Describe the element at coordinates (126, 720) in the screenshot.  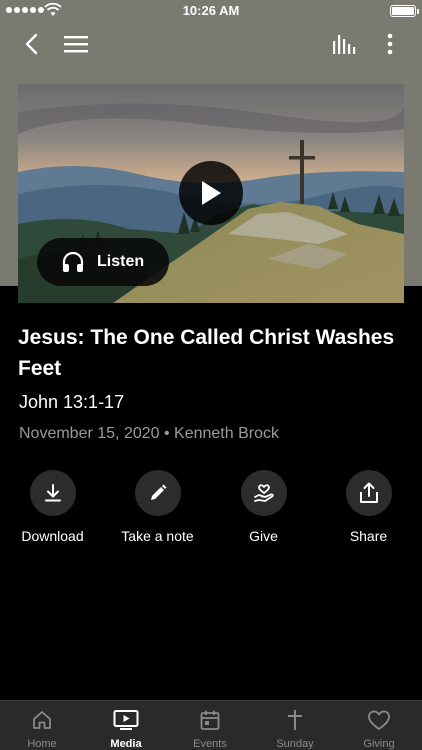
I see `media-play-icon` at that location.